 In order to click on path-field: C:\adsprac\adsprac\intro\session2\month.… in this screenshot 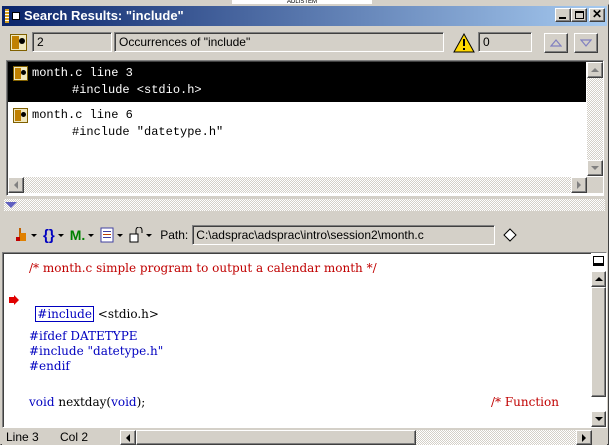, I will do `click(344, 235)`.